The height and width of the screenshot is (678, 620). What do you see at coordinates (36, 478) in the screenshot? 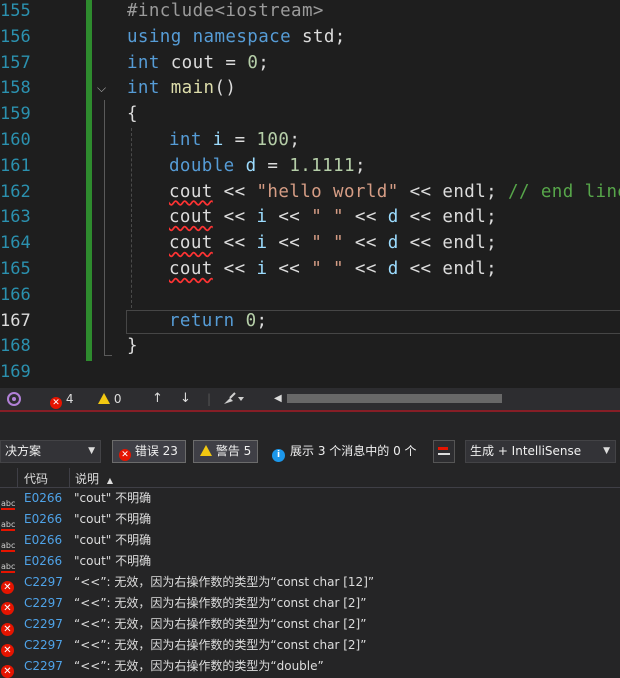
I see `column-code: 代码` at bounding box center [36, 478].